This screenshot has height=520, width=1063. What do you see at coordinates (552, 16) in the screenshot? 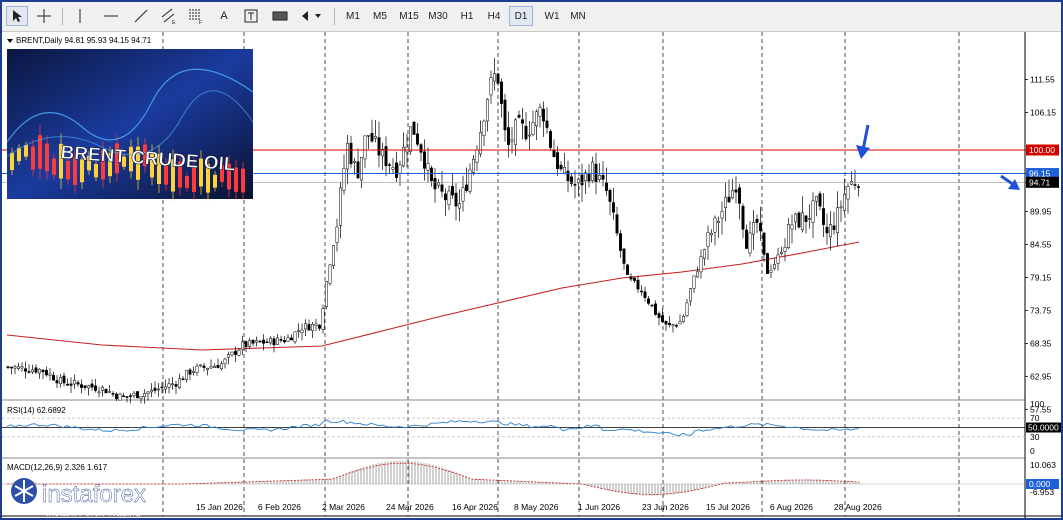
I see `timeframe-w1: W1` at bounding box center [552, 16].